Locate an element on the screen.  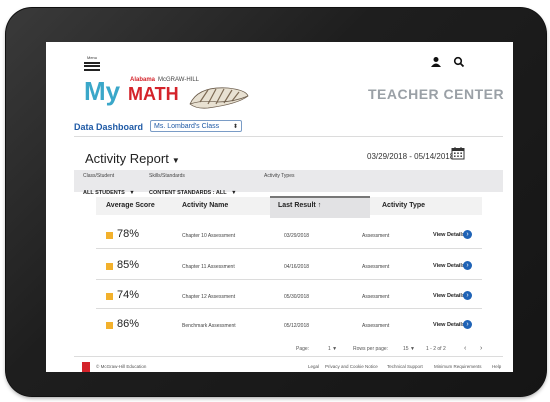
column-header-last-result: Last Result ↑ is located at coordinates (299, 205).